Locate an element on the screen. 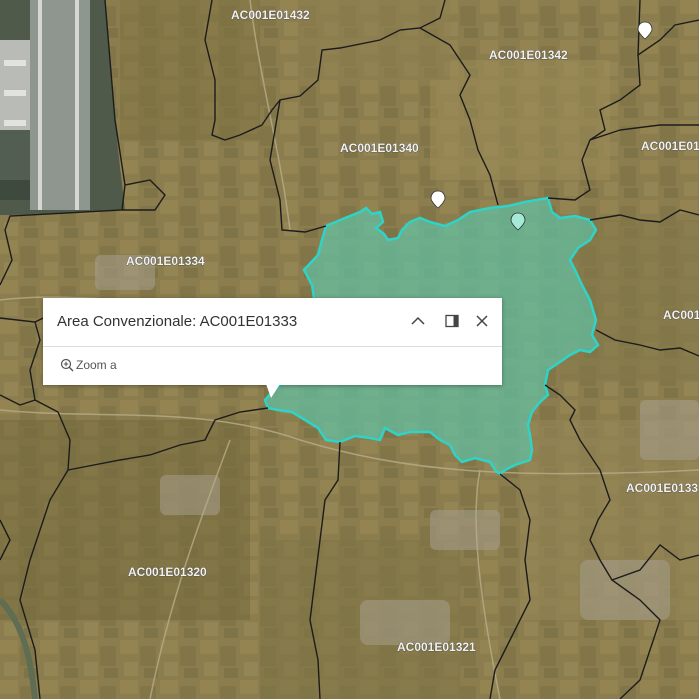 This screenshot has width=699, height=699. close-icon is located at coordinates (482, 321).